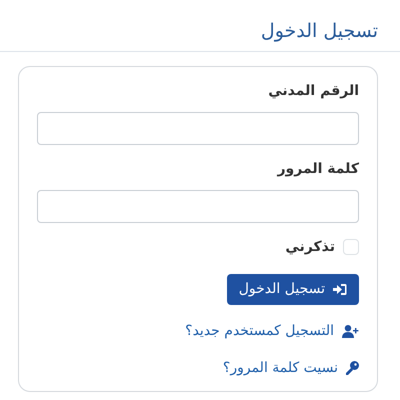 This screenshot has height=400, width=400. Describe the element at coordinates (340, 289) in the screenshot. I see `sign-in-icon` at that location.